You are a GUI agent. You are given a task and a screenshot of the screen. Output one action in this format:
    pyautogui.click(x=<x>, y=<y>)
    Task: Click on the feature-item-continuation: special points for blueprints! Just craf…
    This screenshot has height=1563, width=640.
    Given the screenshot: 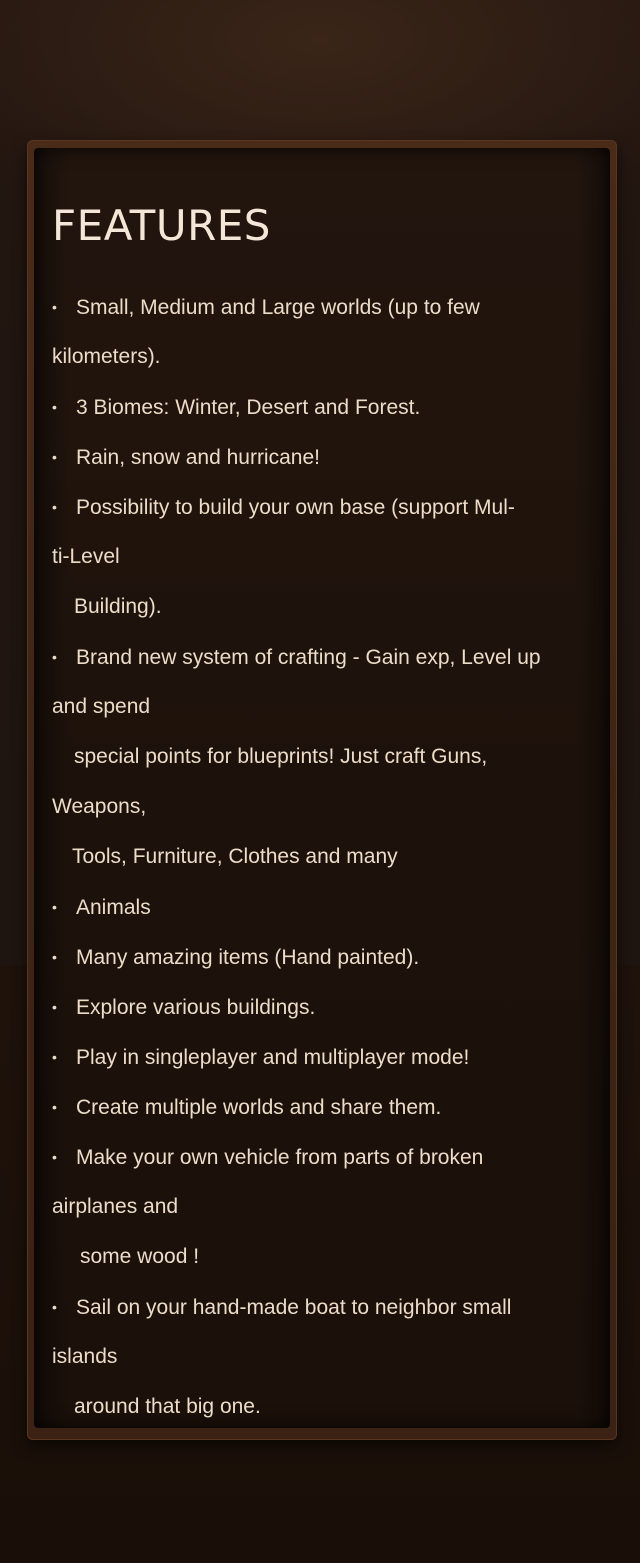 What is the action you would take?
    pyautogui.click(x=281, y=756)
    